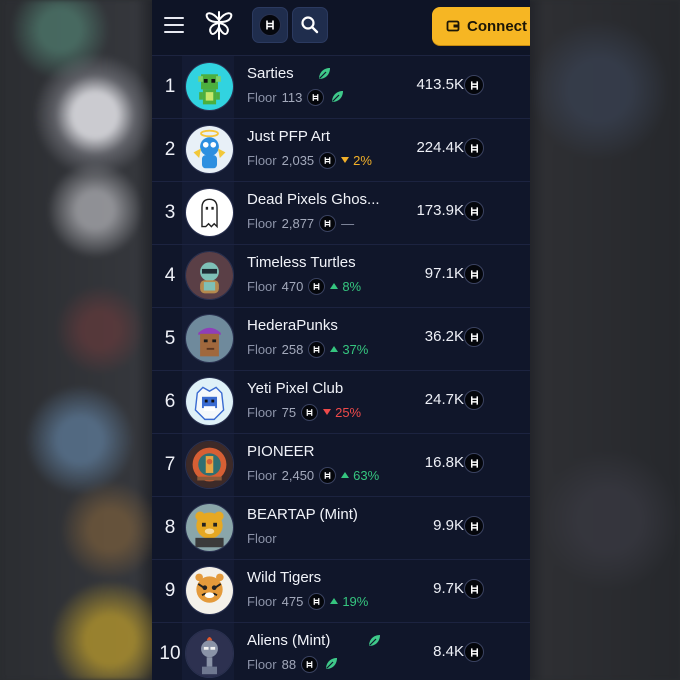 The width and height of the screenshot is (680, 680). I want to click on volume-value: 413.5K, so click(440, 84).